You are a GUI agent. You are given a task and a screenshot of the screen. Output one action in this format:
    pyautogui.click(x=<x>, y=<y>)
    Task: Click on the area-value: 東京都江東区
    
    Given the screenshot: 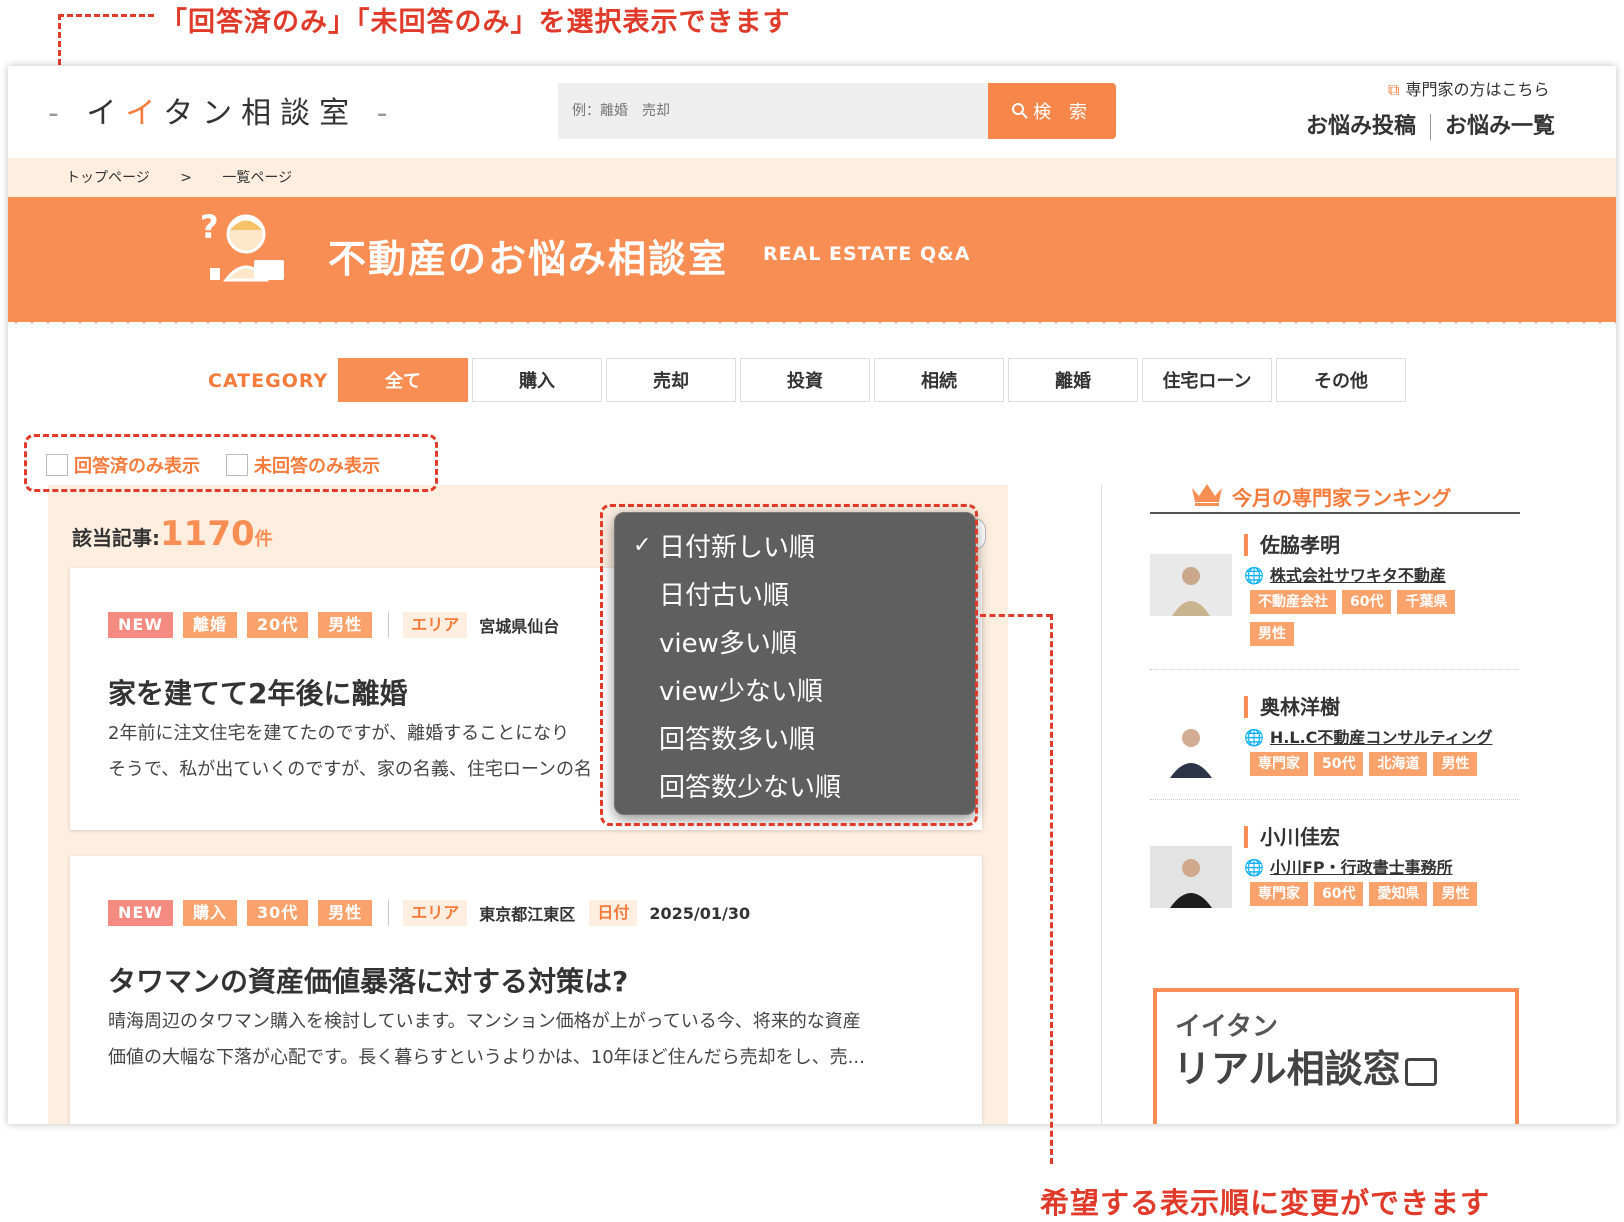 What is the action you would take?
    pyautogui.click(x=527, y=914)
    